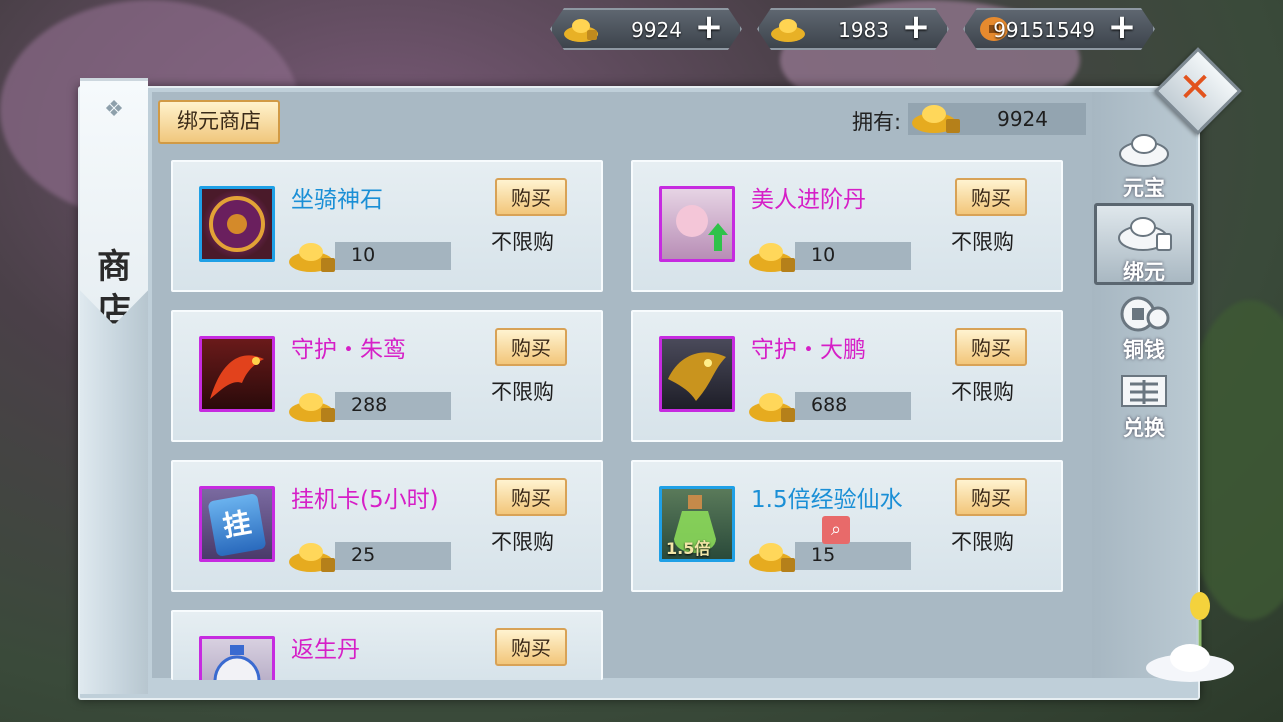  I want to click on item-name: 挂机卡(5小时), so click(365, 500).